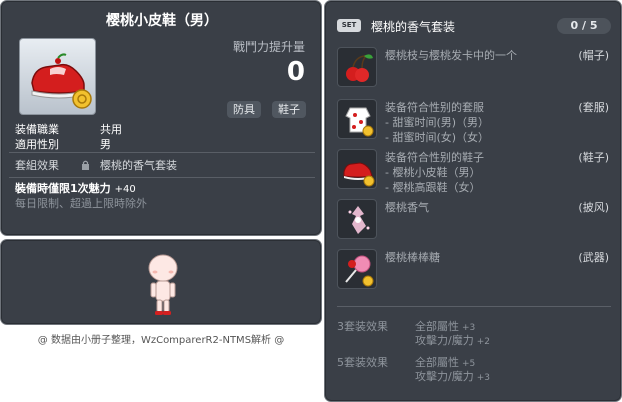 The width and height of the screenshot is (622, 402). Describe the element at coordinates (161, 340) in the screenshot. I see `footer-credit: @ 数据由小册子整理，WzComparerR2-NTMS解析 @` at that location.